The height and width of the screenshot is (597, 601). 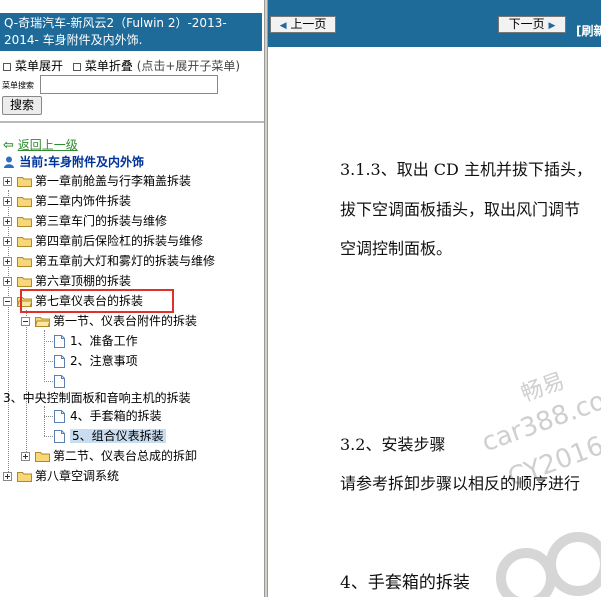 What do you see at coordinates (7, 66) in the screenshot?
I see `expand-square-icon` at bounding box center [7, 66].